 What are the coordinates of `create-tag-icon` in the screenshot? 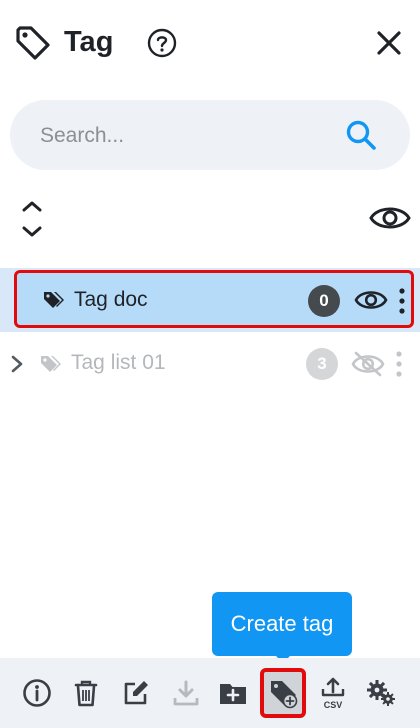 It's located at (284, 695).